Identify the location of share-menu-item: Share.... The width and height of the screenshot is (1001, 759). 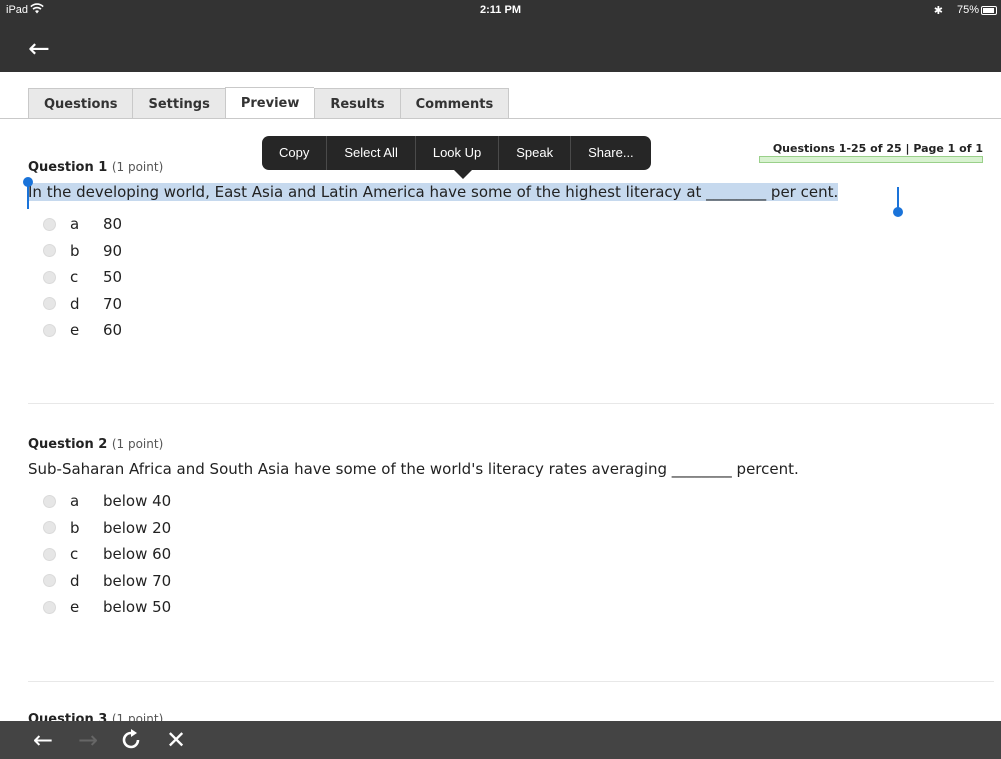
(610, 153).